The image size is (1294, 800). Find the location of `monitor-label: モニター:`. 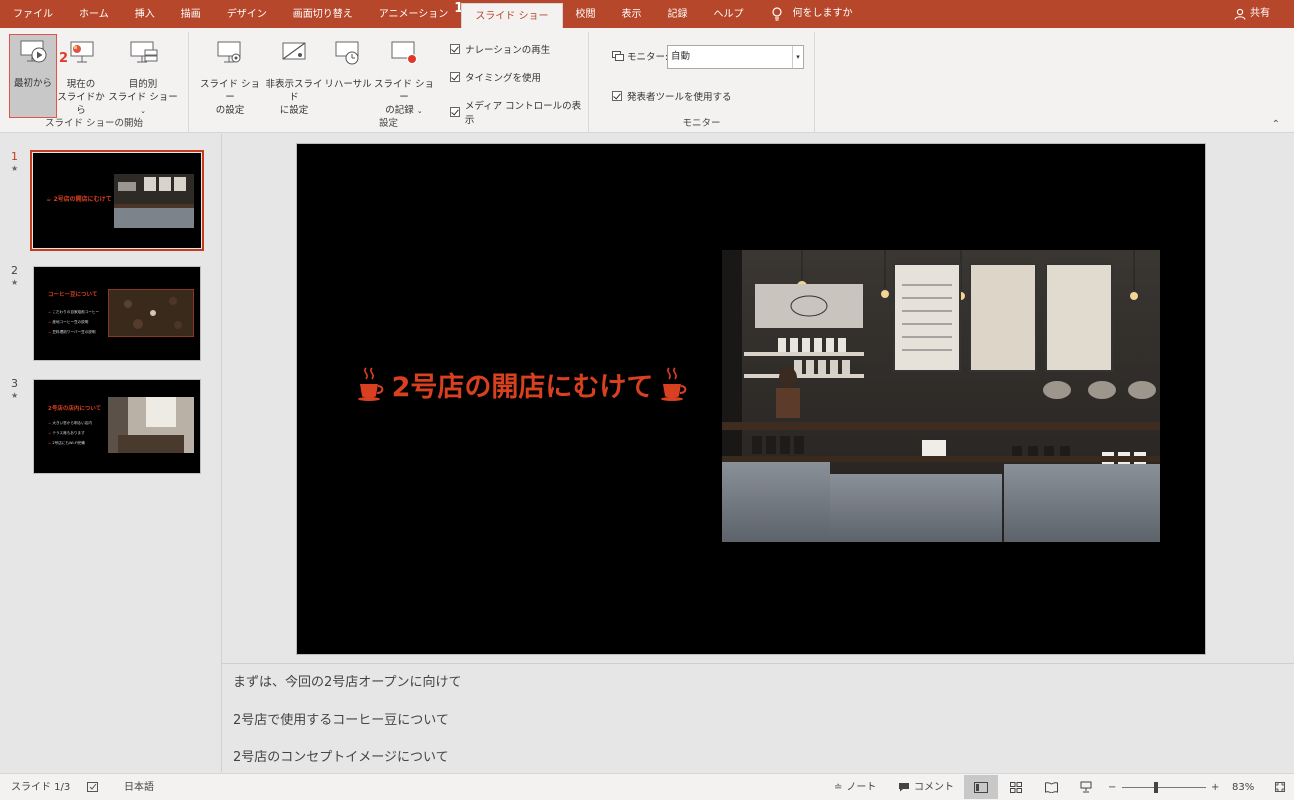

monitor-label: モニター: is located at coordinates (648, 57).